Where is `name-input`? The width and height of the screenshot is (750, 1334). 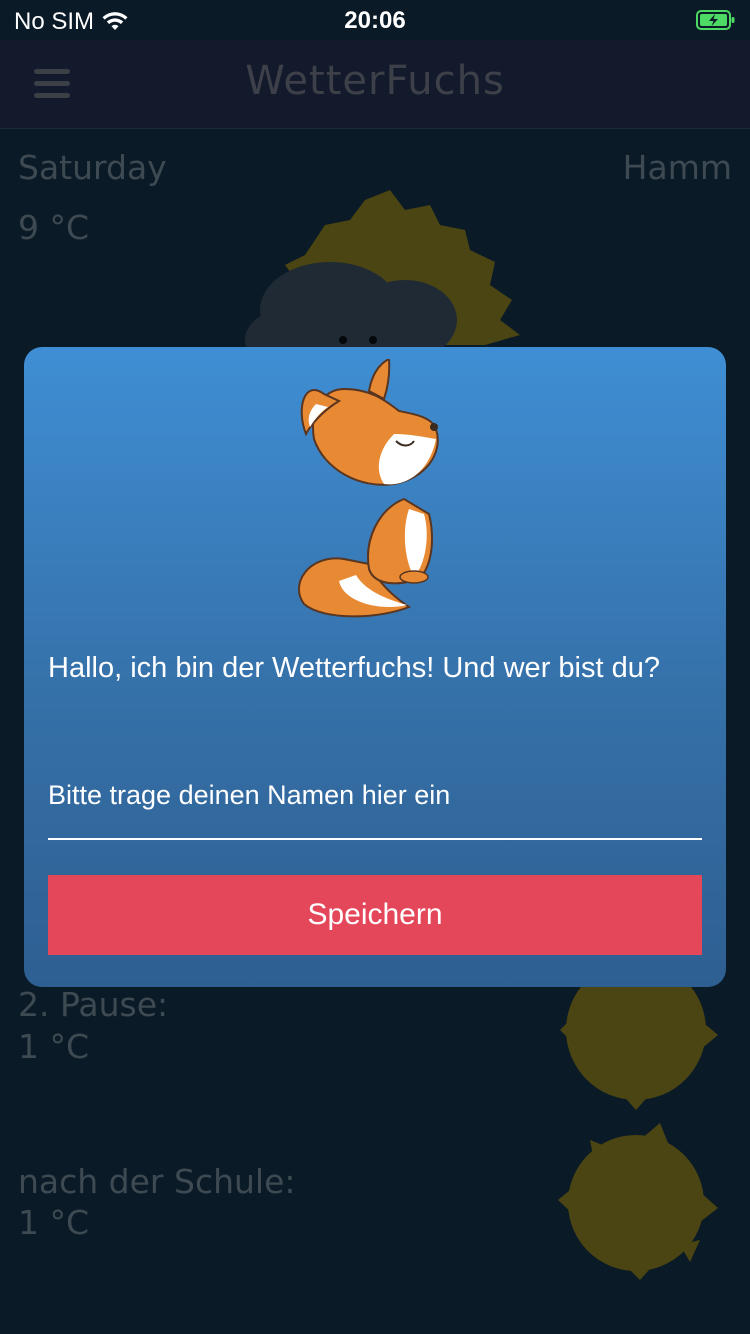 name-input is located at coordinates (375, 796).